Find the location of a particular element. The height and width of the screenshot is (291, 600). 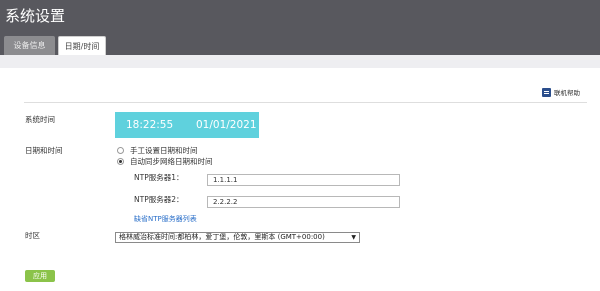

auto-sync-option: 自动同步网络日期和时间 is located at coordinates (165, 161).